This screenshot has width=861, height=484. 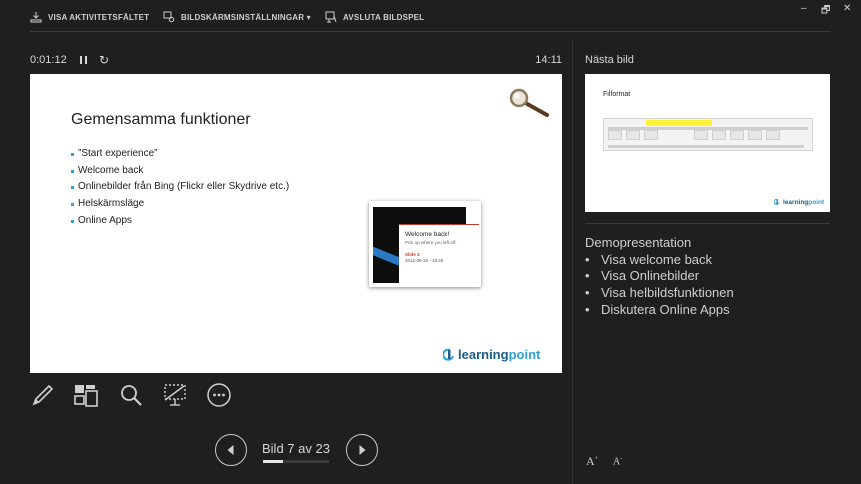 I want to click on zoom-button, so click(x=131, y=395).